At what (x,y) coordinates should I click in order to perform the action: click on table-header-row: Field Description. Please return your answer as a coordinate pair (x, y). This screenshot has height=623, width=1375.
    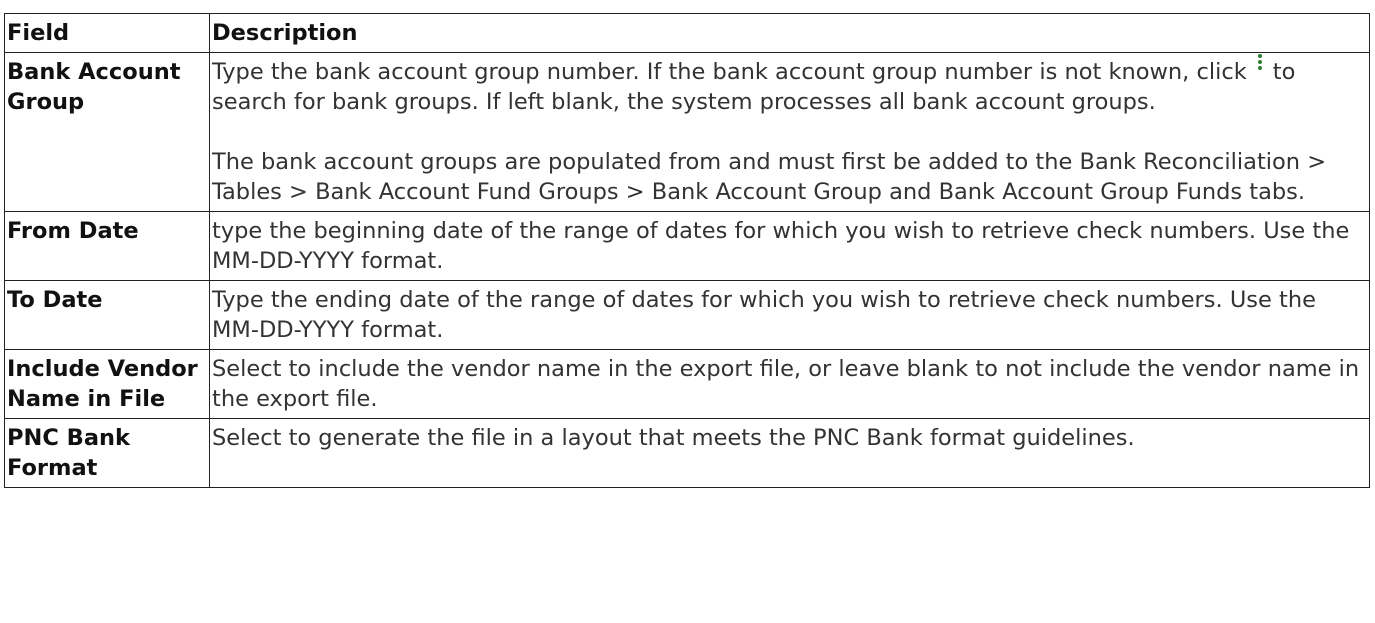
    Looking at the image, I should click on (687, 33).